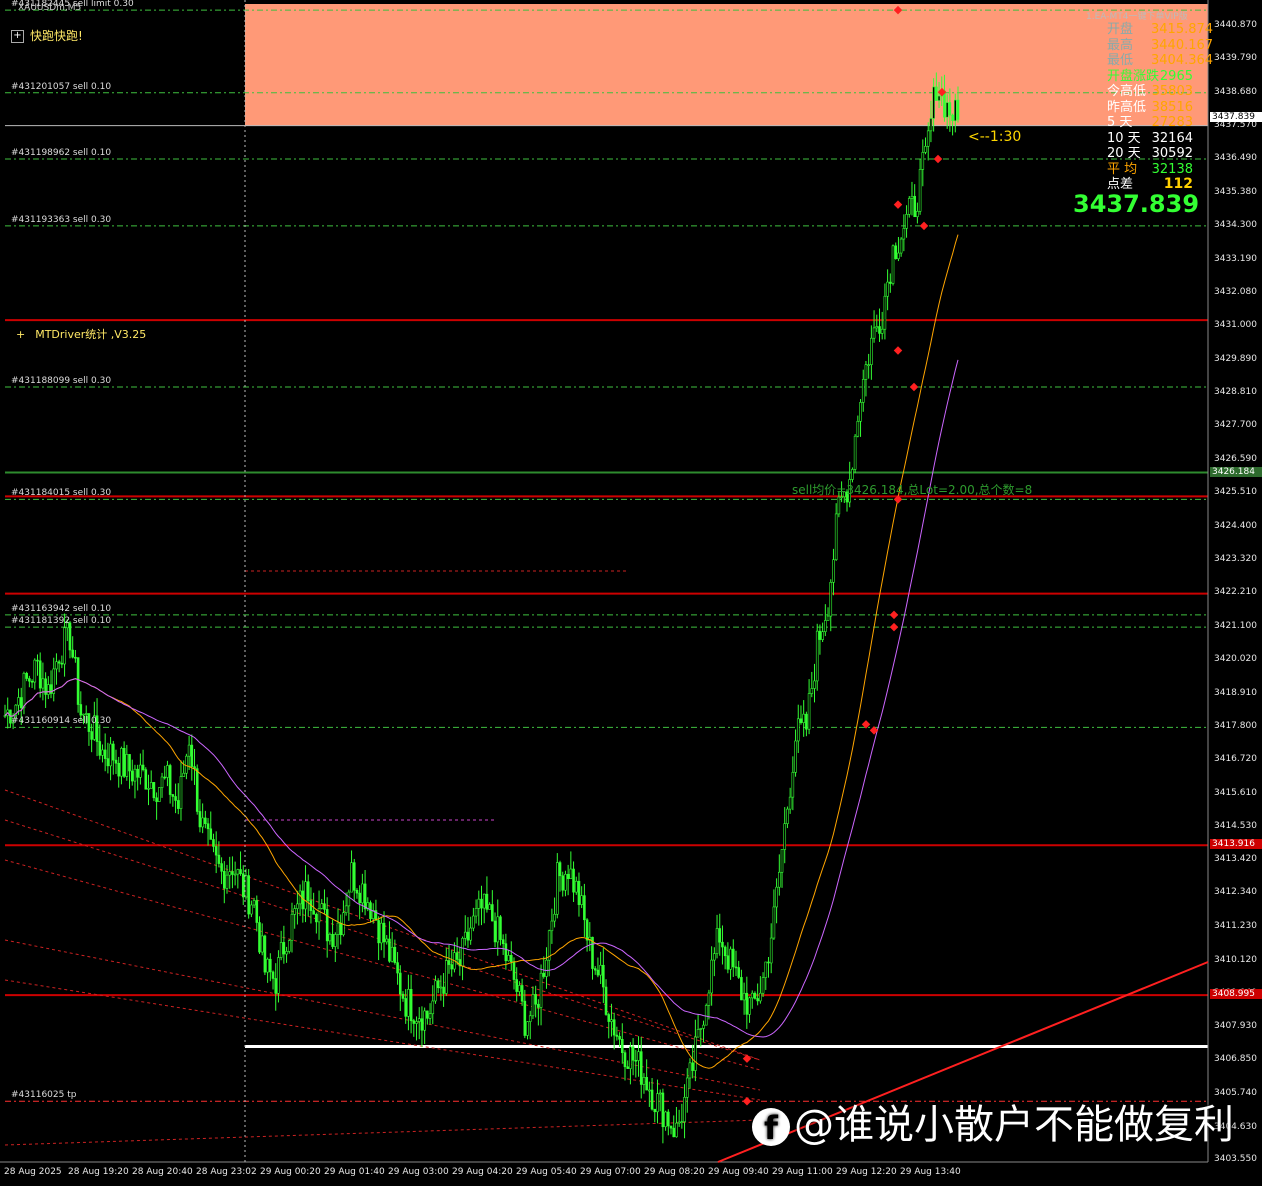 The height and width of the screenshot is (1186, 1262). Describe the element at coordinates (61, 153) in the screenshot. I see `order-label: #431198962 sell 0.10` at that location.